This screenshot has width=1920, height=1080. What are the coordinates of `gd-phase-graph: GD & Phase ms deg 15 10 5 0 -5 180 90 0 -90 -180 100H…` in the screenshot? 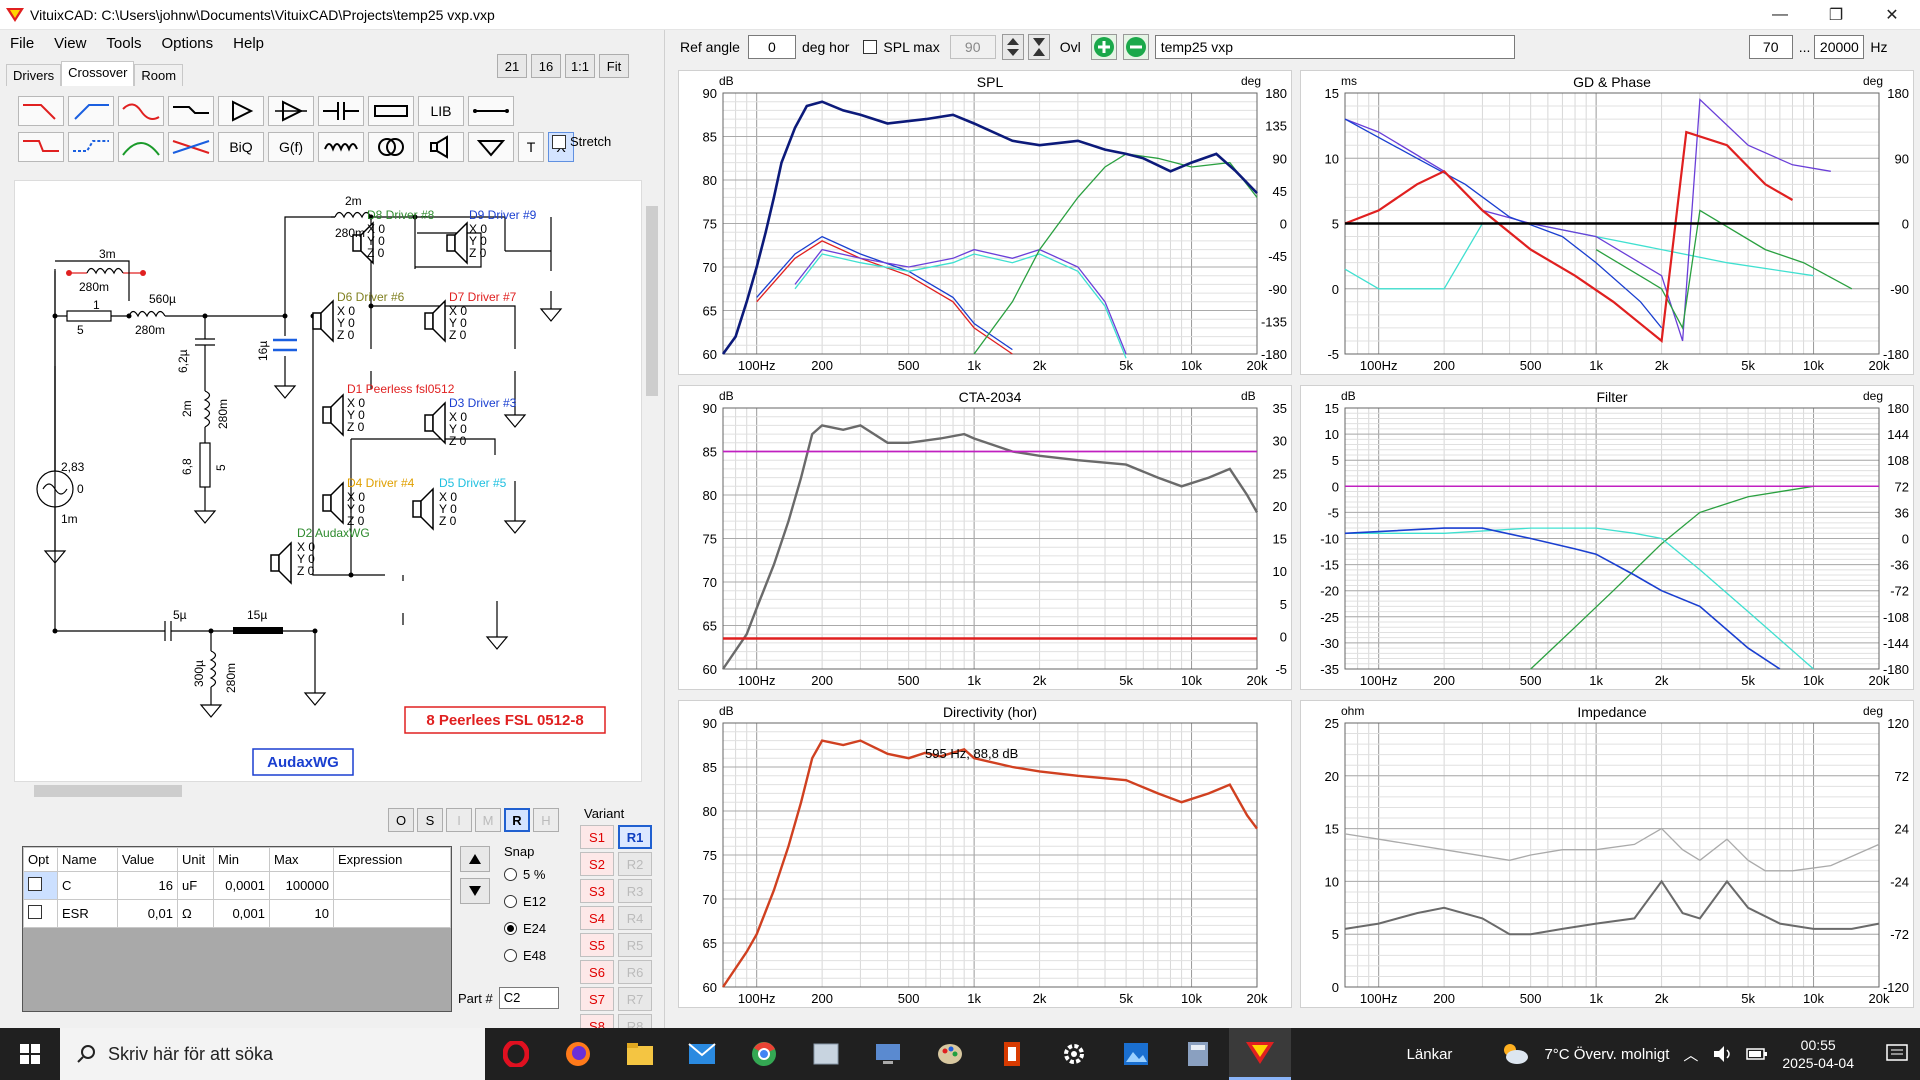 It's located at (1607, 222).